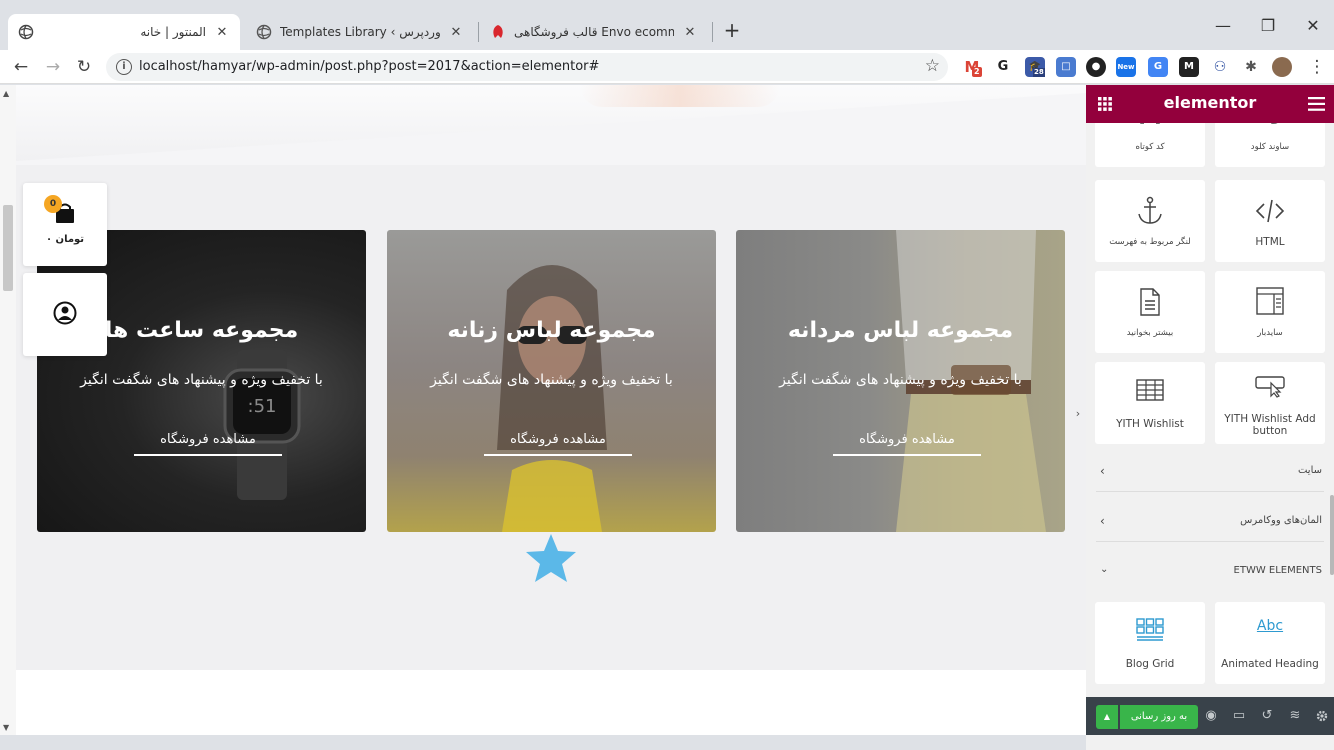 The width and height of the screenshot is (1334, 750). I want to click on save-options-arrow-icon: ▲, so click(1107, 717).